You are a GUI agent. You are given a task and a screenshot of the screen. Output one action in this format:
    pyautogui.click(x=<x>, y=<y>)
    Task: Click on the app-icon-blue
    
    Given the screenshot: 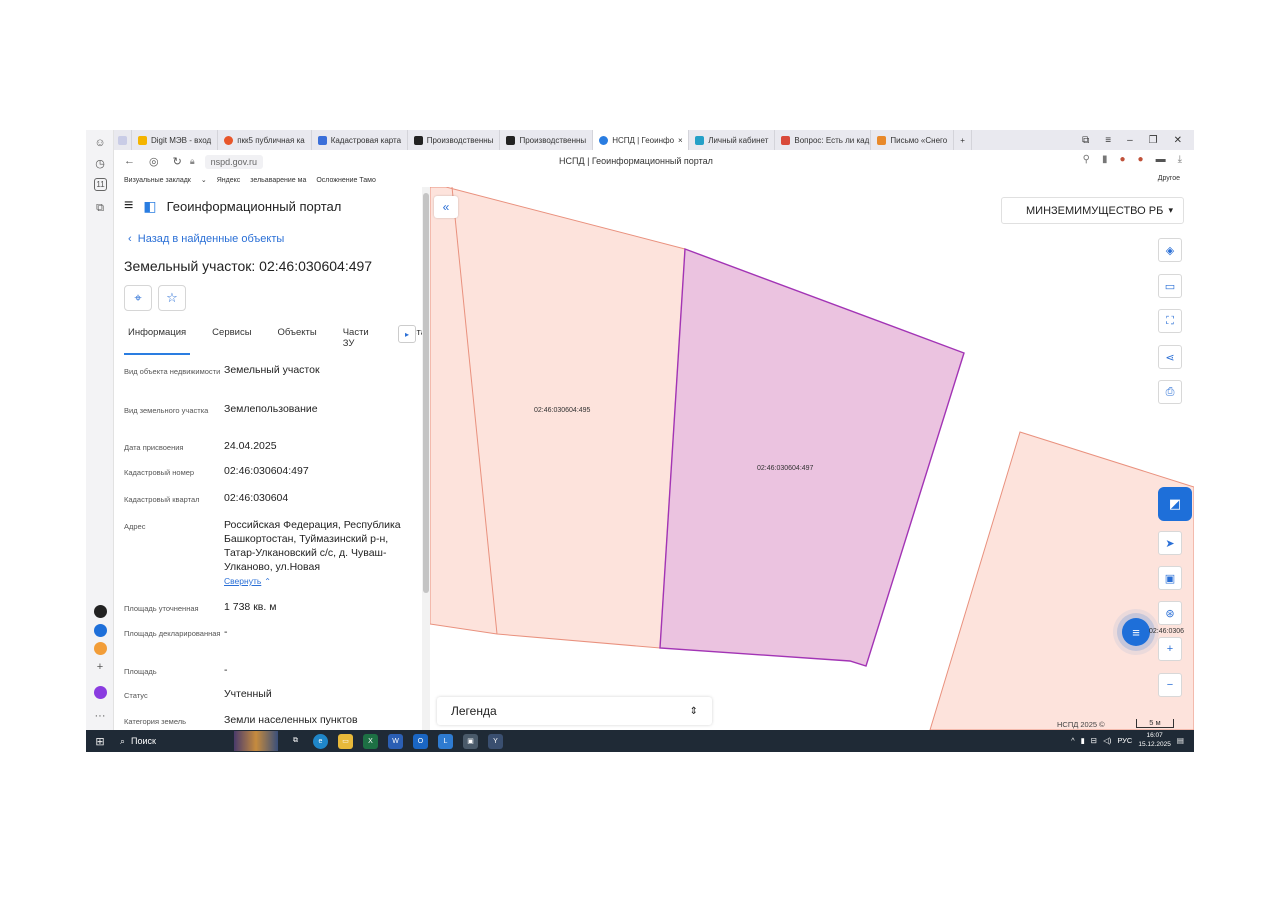 What is the action you would take?
    pyautogui.click(x=100, y=630)
    